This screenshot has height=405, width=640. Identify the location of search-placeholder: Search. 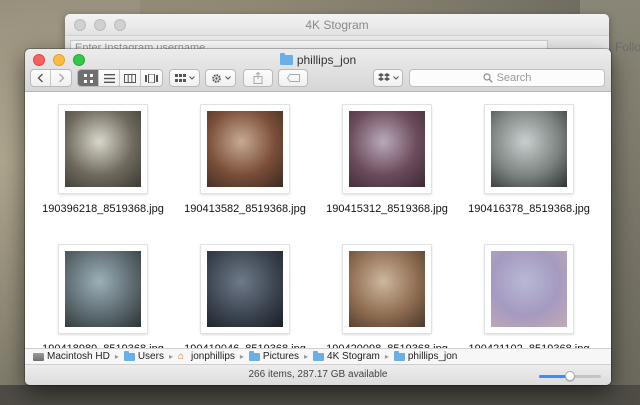
(514, 78).